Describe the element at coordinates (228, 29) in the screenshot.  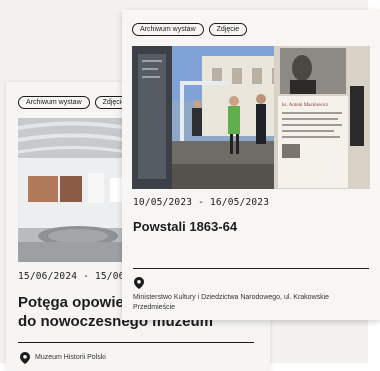
I see `tag-photo: Zdjęcie` at that location.